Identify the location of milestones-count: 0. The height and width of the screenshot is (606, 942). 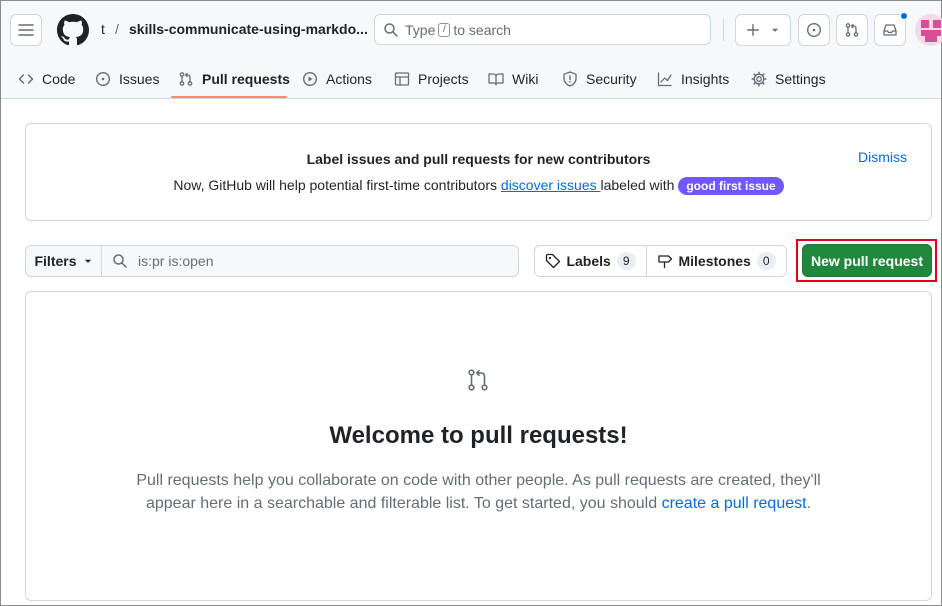
(766, 261).